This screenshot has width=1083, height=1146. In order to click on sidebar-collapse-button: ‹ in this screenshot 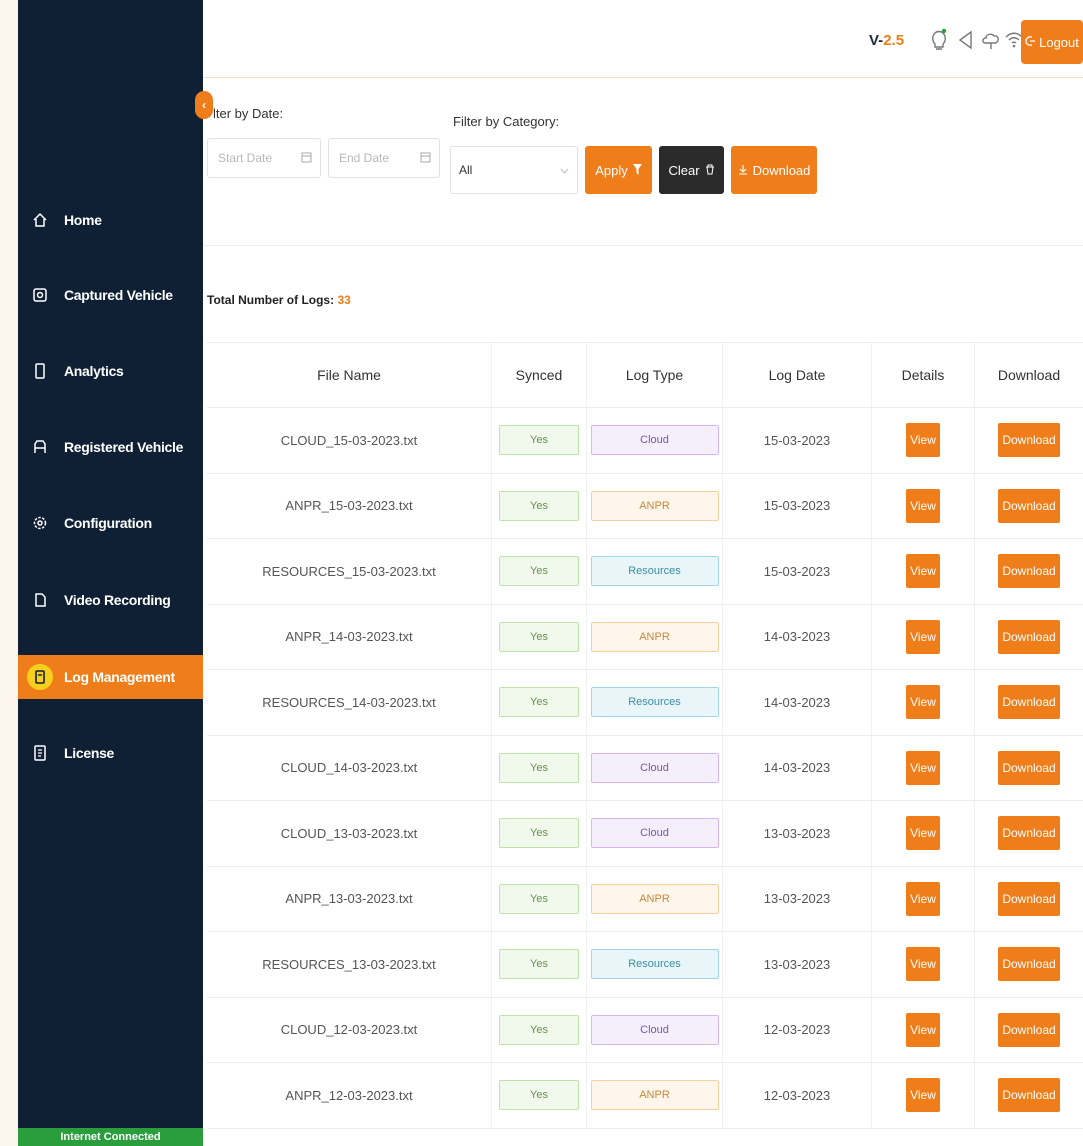, I will do `click(204, 105)`.